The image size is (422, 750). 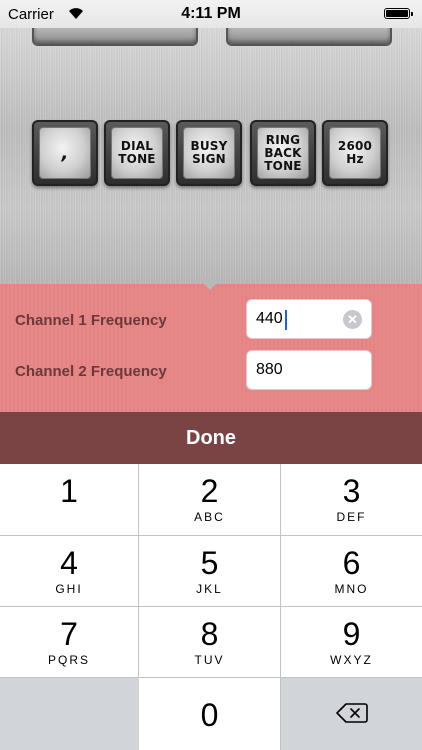 I want to click on key-9: 9 WXYZ, so click(x=351, y=642).